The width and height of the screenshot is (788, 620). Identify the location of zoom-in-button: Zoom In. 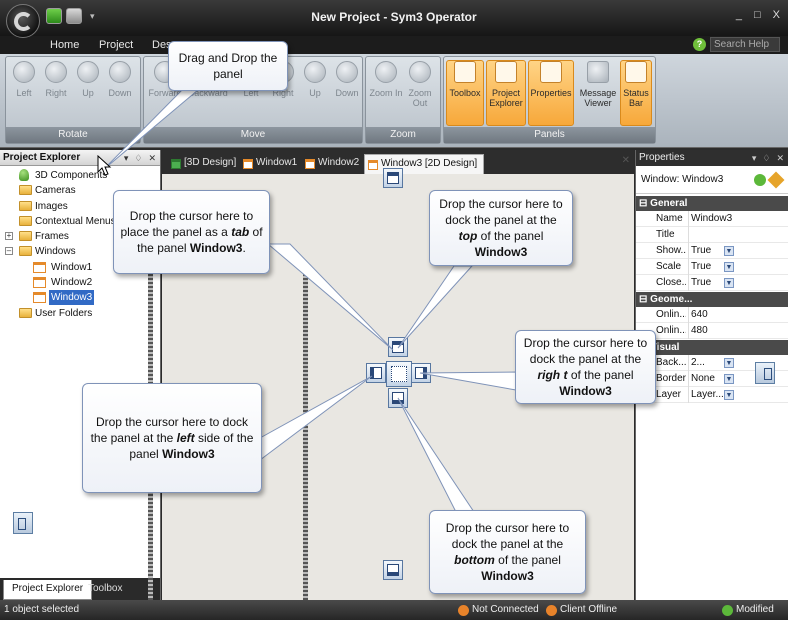
(386, 79).